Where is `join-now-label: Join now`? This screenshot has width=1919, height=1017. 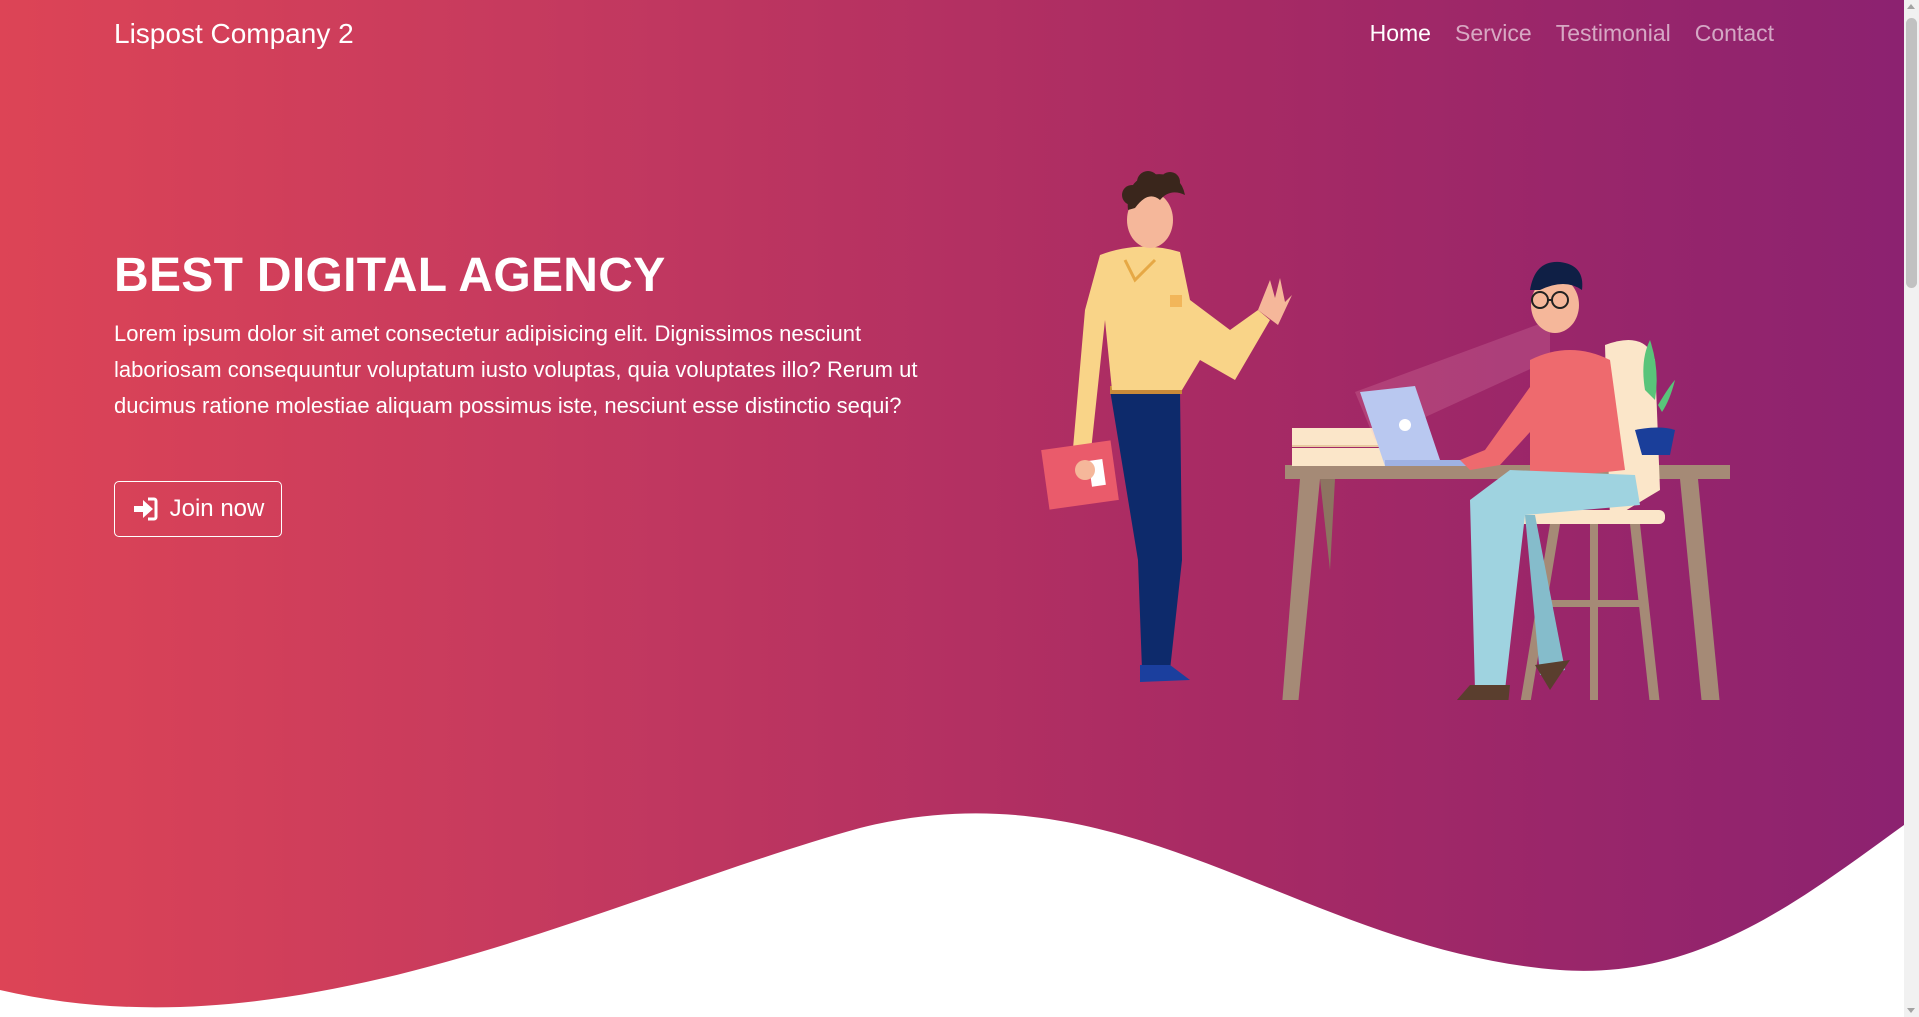
join-now-label: Join now is located at coordinates (217, 508).